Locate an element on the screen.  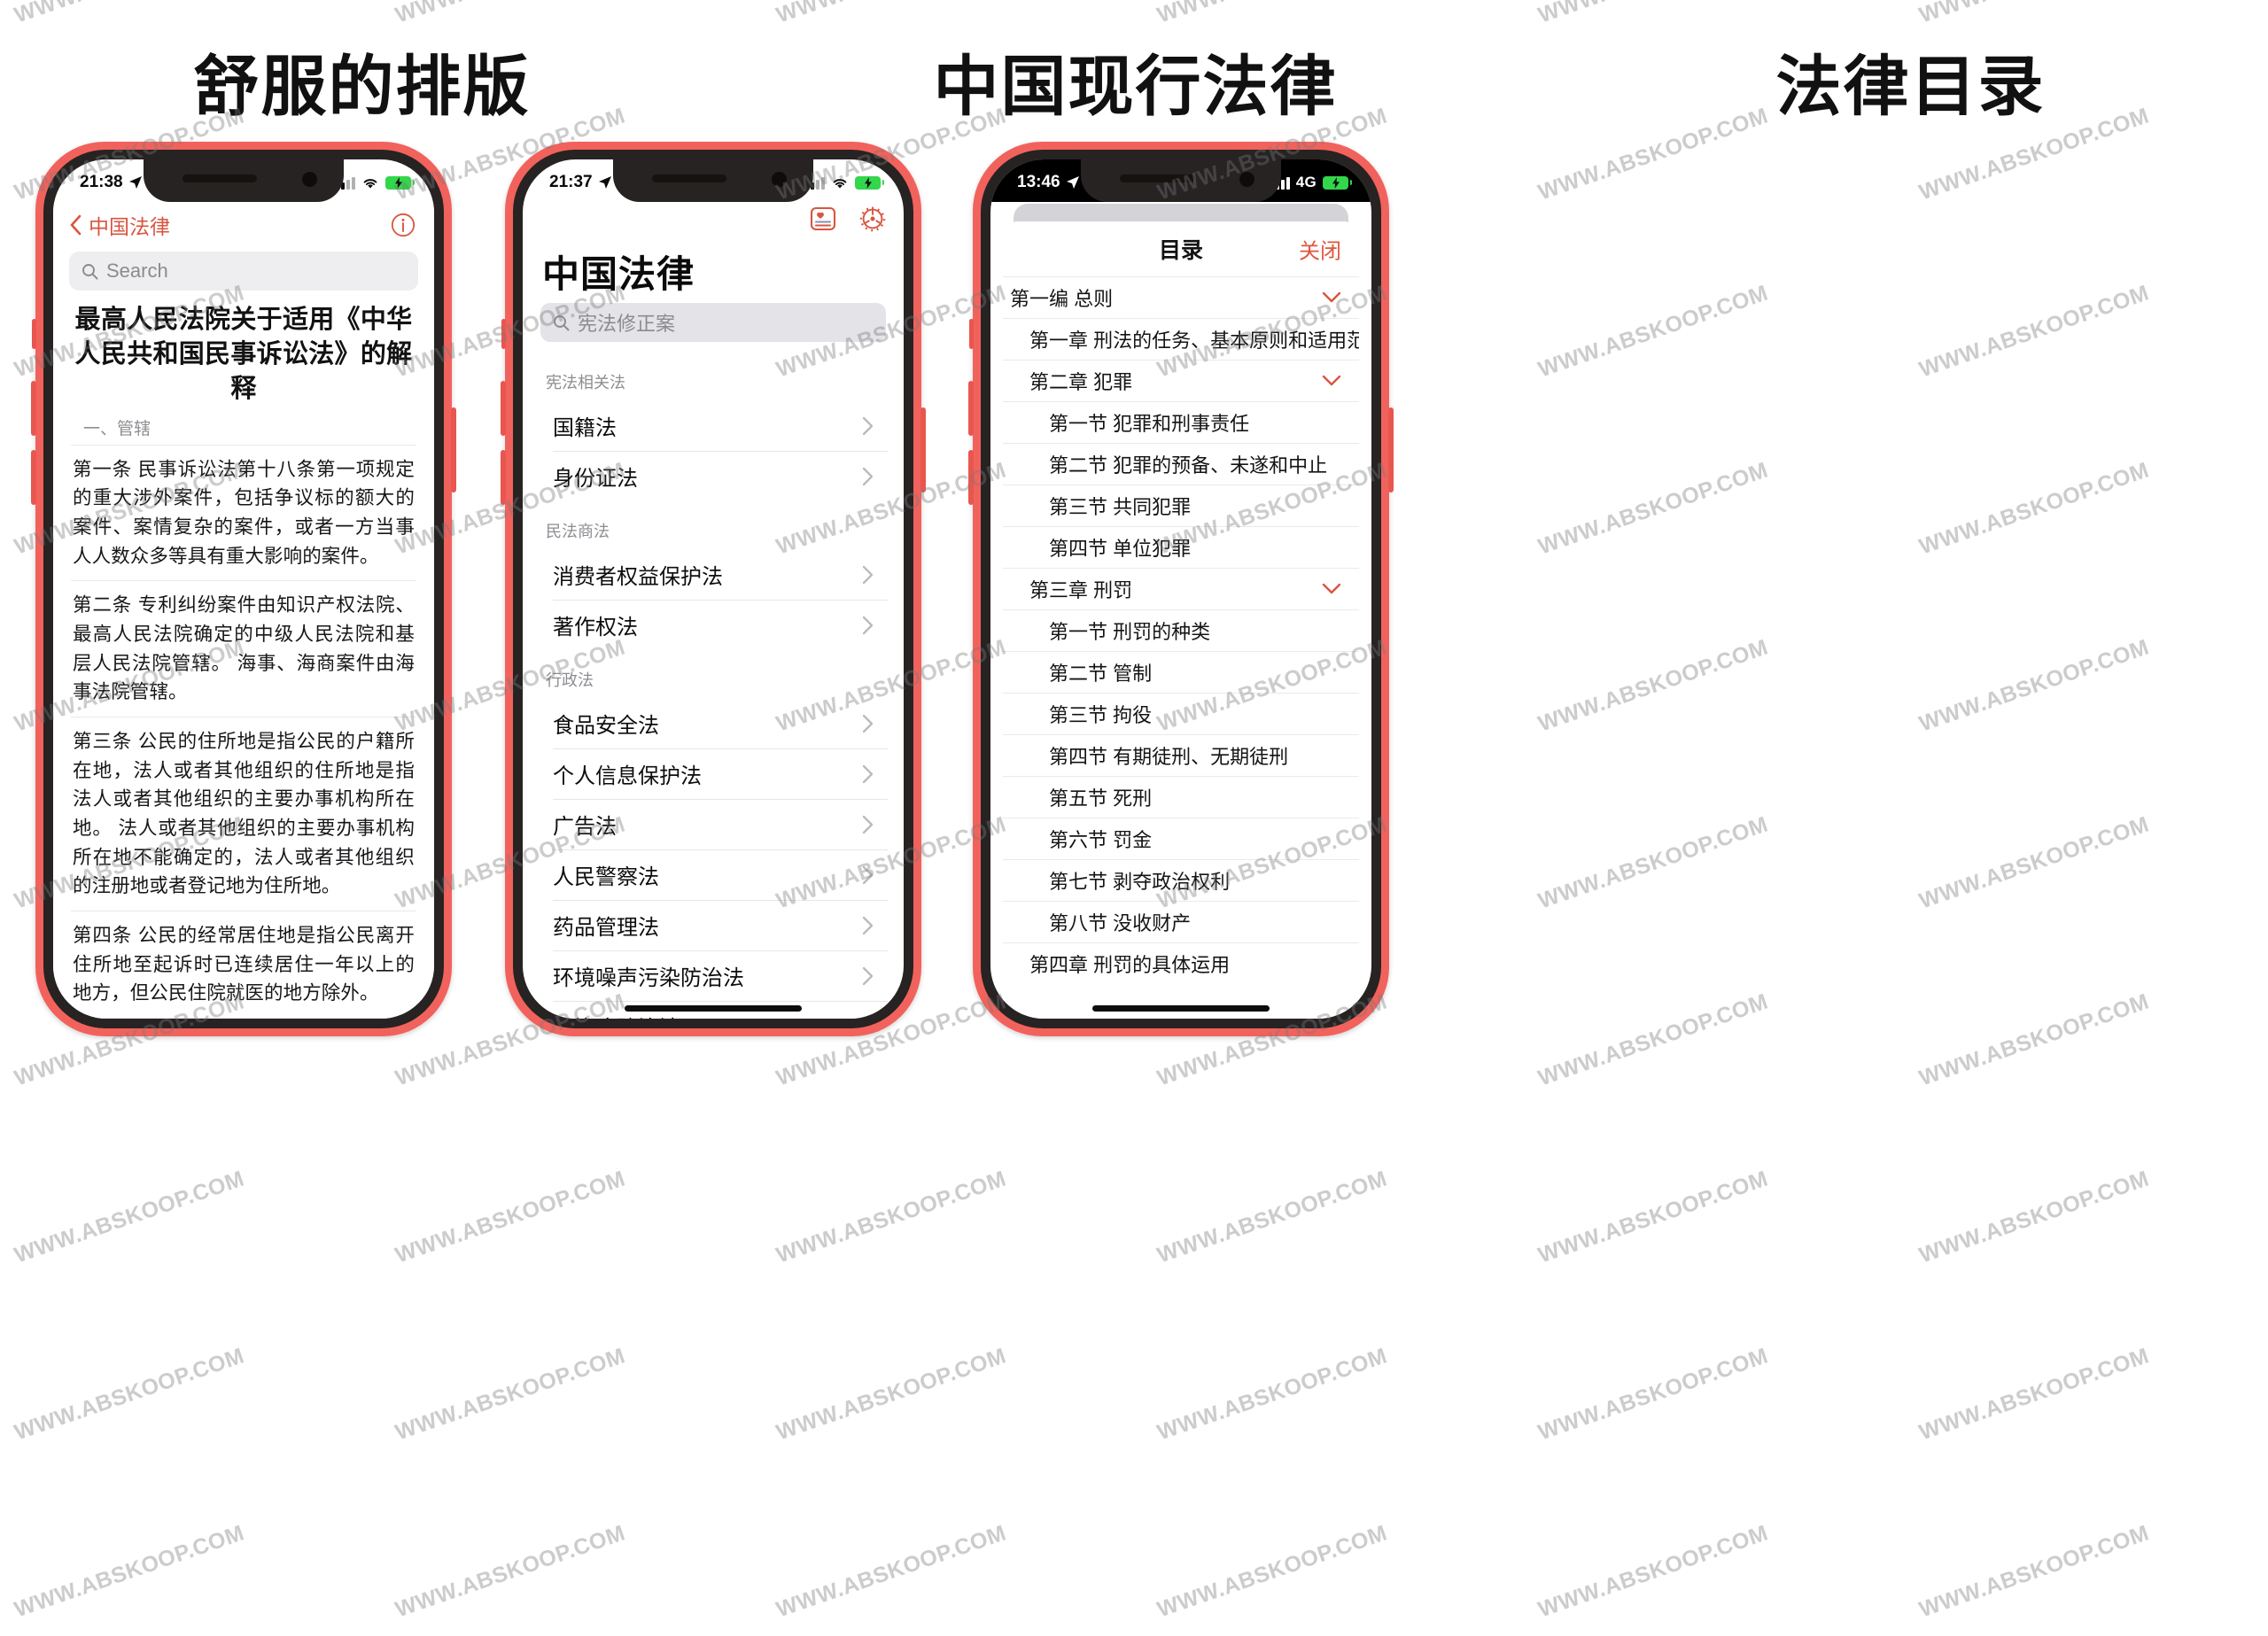
list-item-label: 食品安全法 is located at coordinates (606, 726).